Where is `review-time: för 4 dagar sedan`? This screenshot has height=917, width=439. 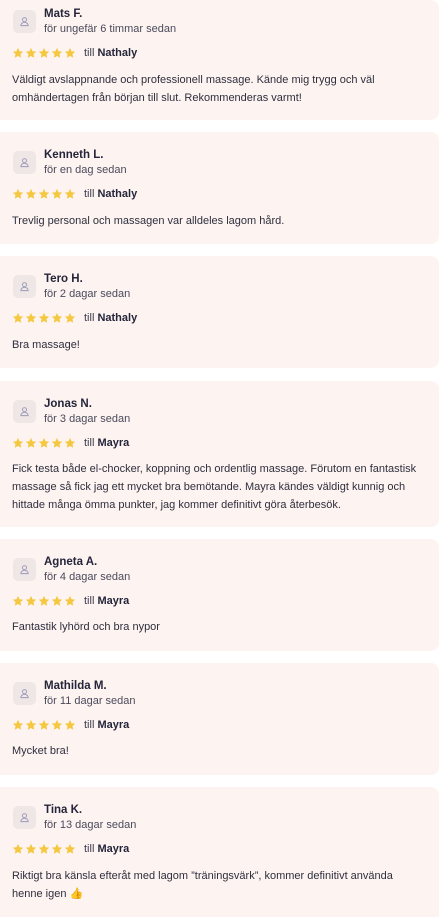 review-time: för 4 dagar sedan is located at coordinates (87, 577).